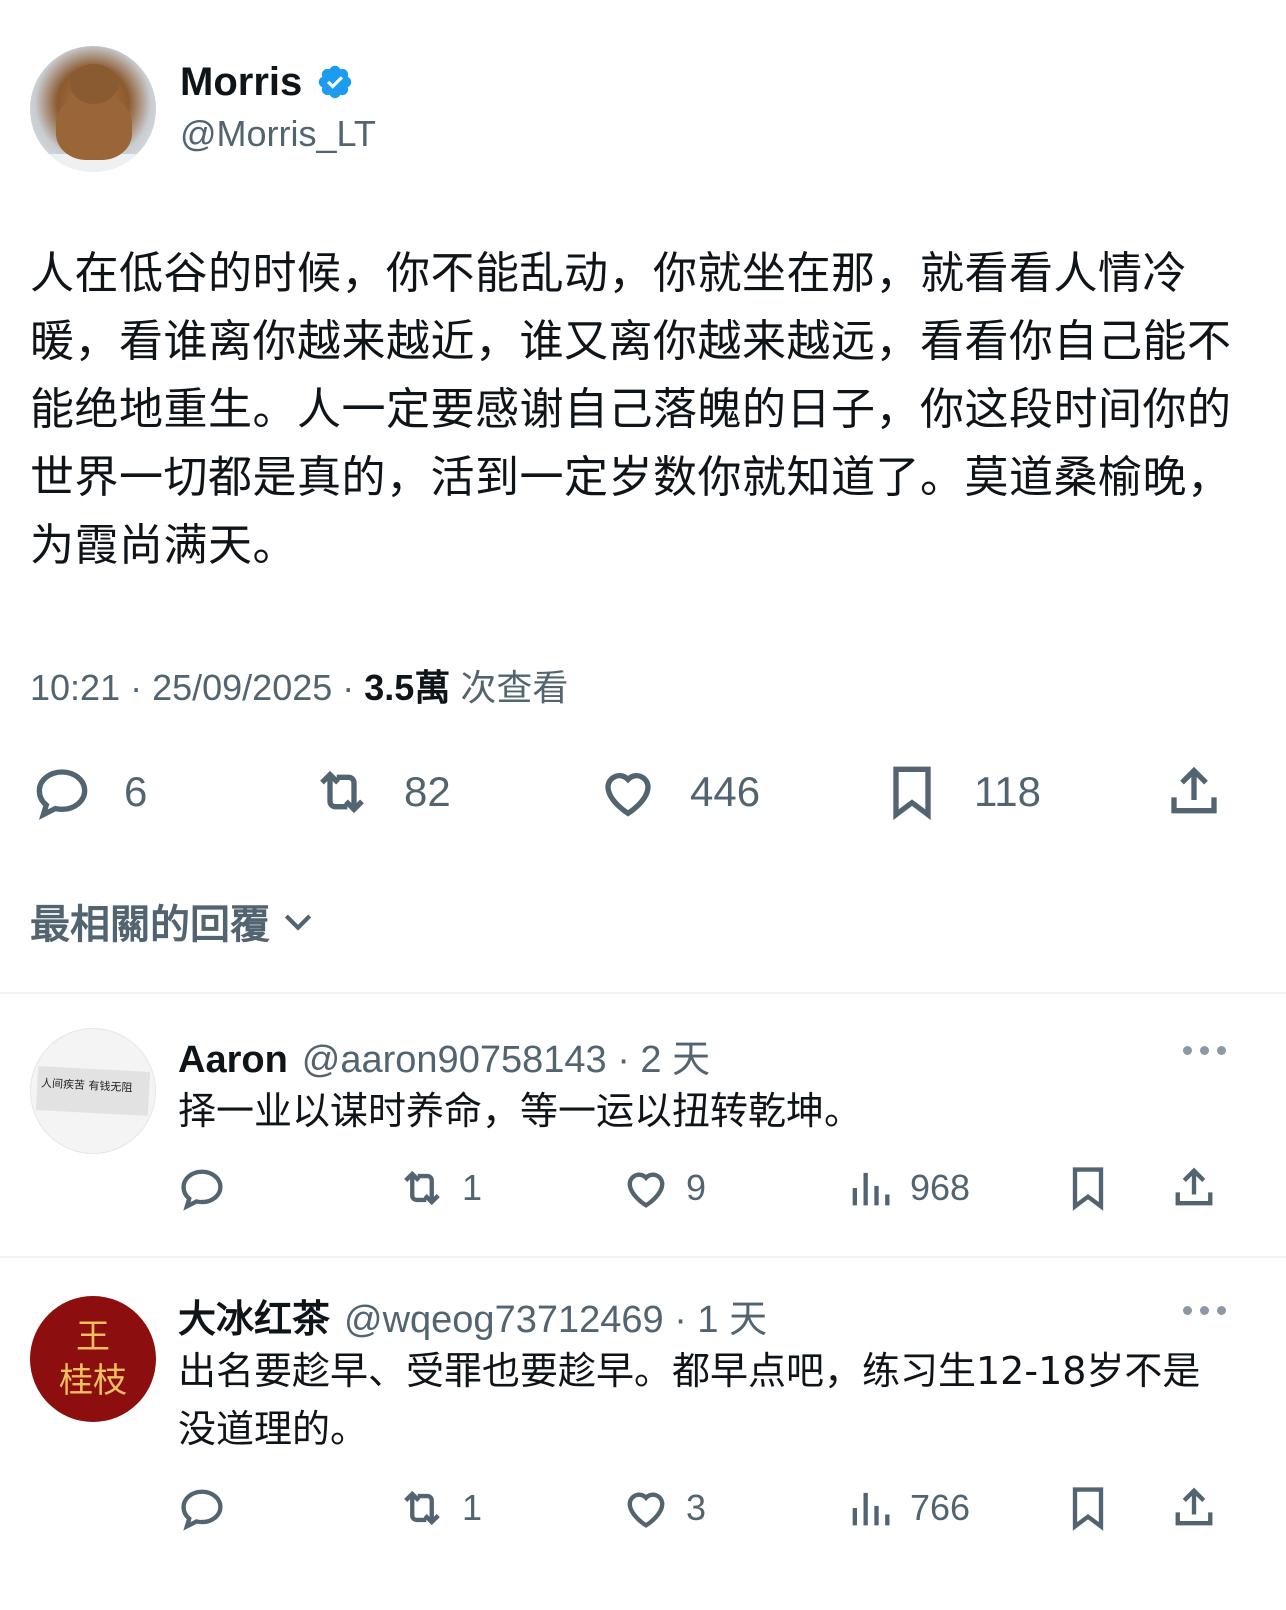 Image resolution: width=1286 pixels, height=1610 pixels. I want to click on reply-header: 大冰红茶 @wqeog73712469 · 1 天, so click(472, 1315).